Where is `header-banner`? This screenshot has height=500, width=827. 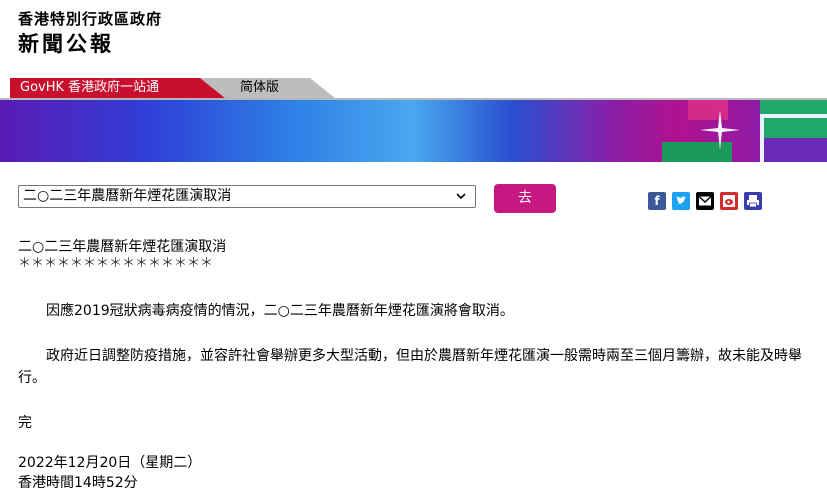 header-banner is located at coordinates (413, 131).